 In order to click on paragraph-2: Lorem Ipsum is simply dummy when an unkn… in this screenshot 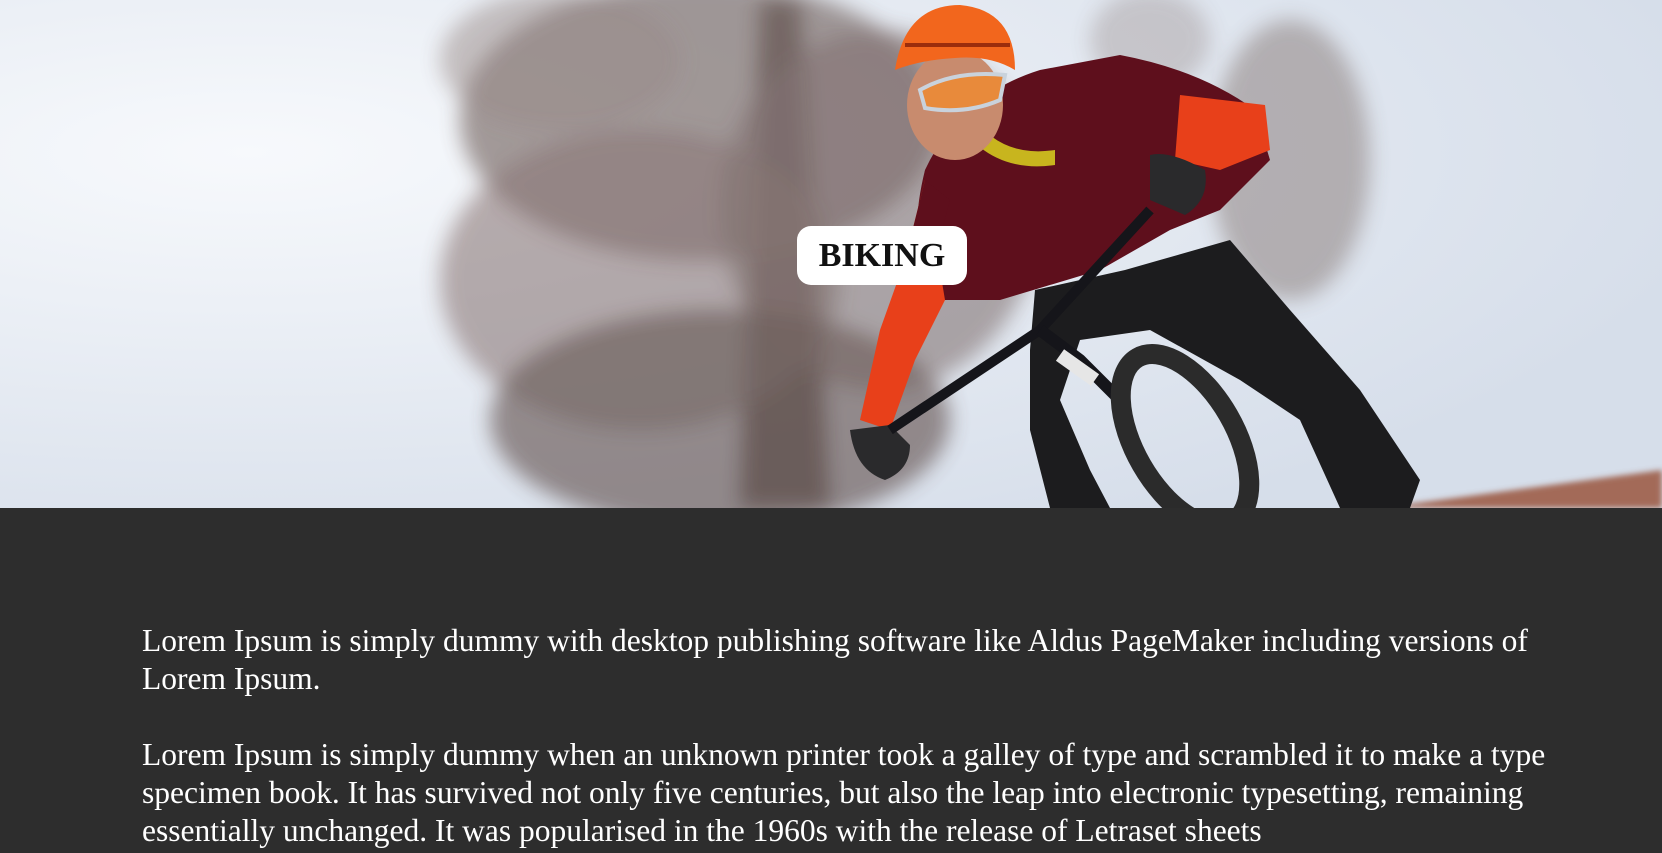, I will do `click(844, 792)`.